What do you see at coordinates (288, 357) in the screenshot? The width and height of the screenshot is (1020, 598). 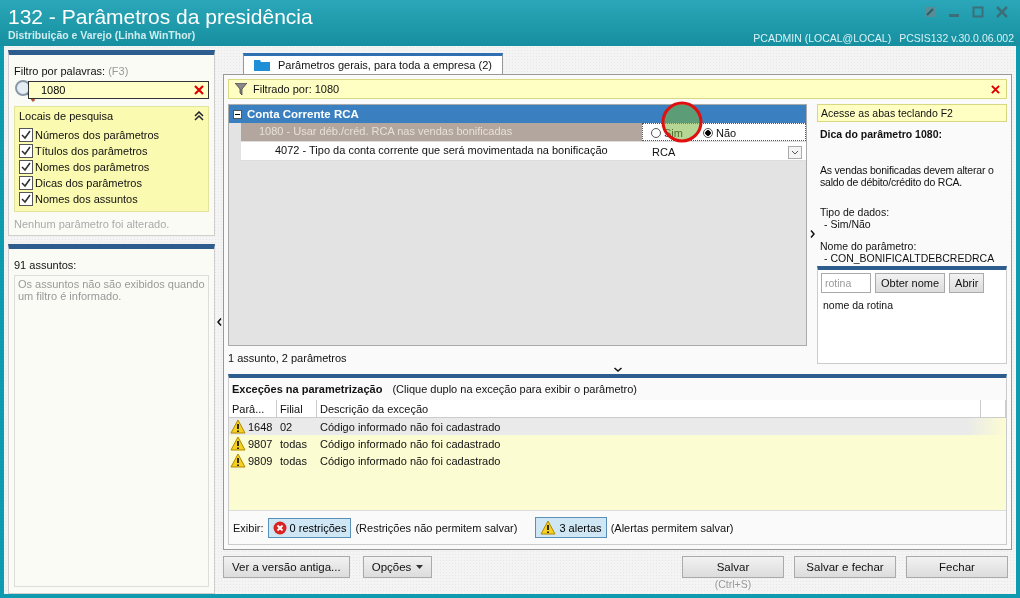 I see `summary-text: 1 assunto, 2 parâmetros` at bounding box center [288, 357].